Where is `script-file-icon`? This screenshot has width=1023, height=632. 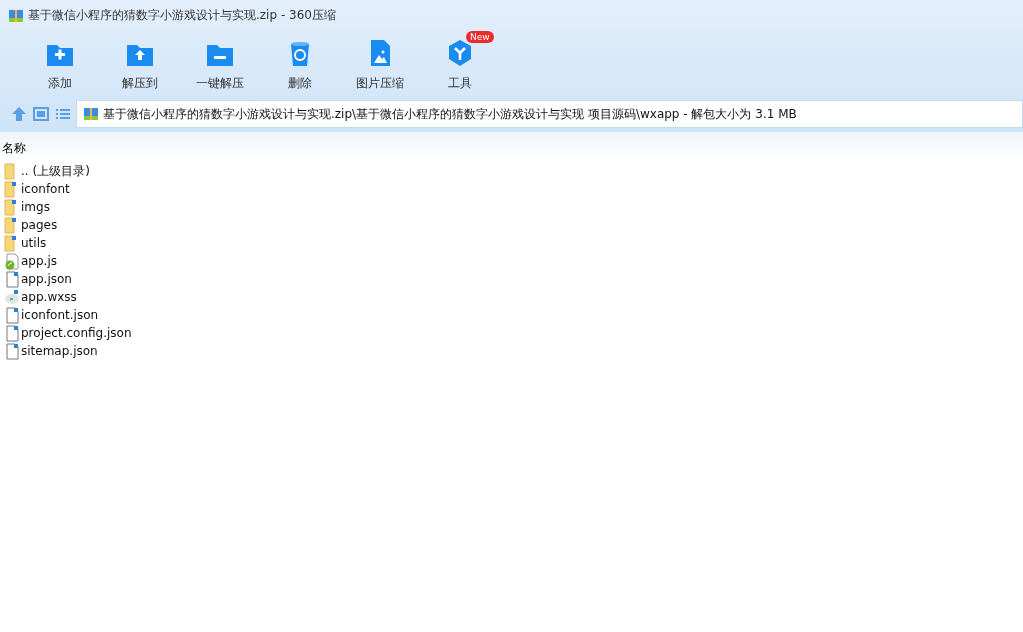 script-file-icon is located at coordinates (11, 261).